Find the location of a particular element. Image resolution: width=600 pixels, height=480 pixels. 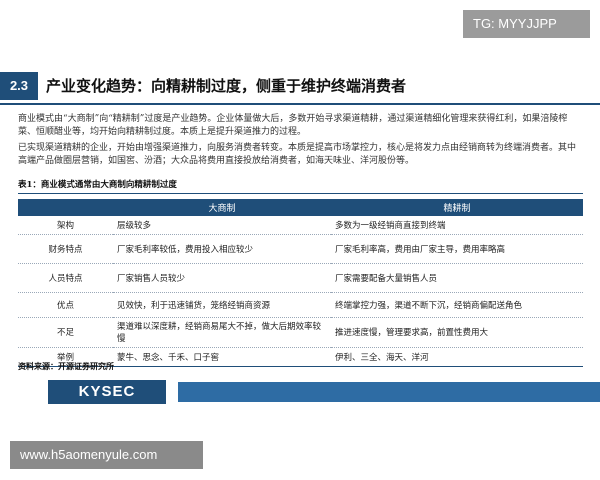

section-title: 产业变化趋势：向精耕制过度，侧重于维护终端消费者 is located at coordinates (226, 86).